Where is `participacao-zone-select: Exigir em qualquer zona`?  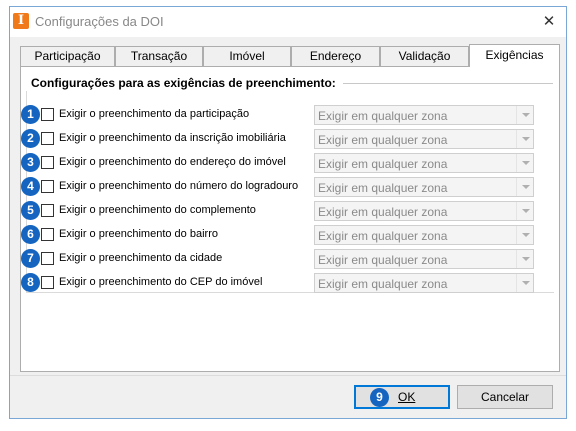 participacao-zone-select: Exigir em qualquer zona is located at coordinates (424, 115).